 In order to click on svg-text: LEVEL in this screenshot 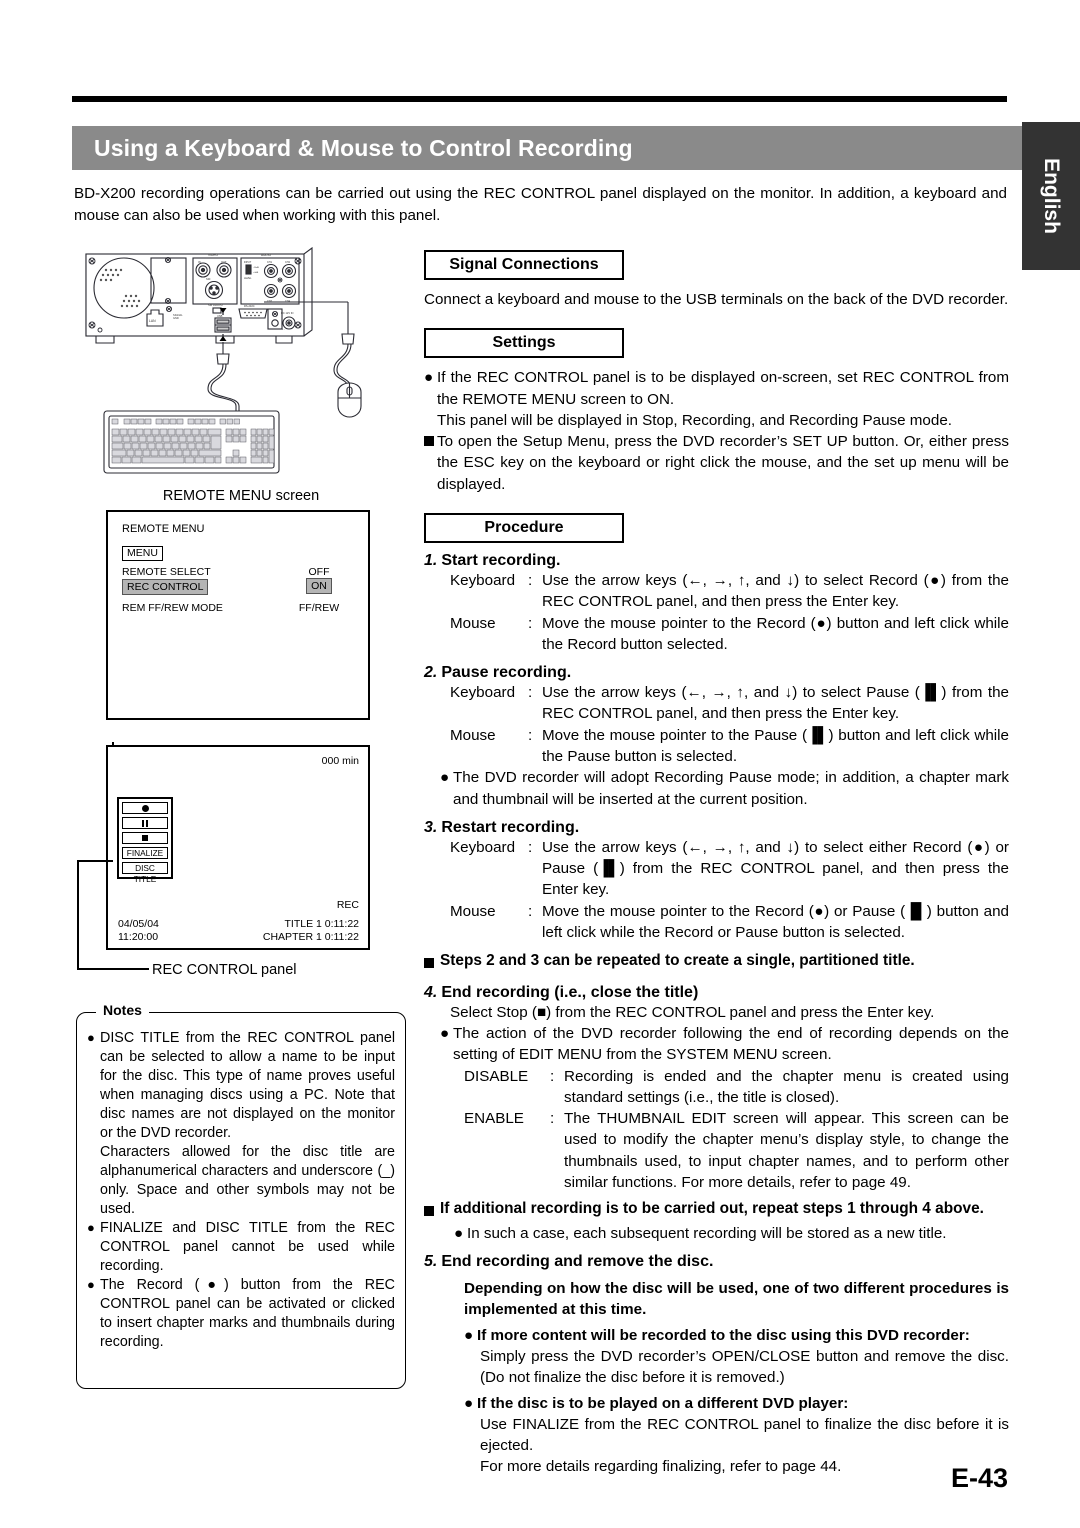, I will do `click(248, 278)`.